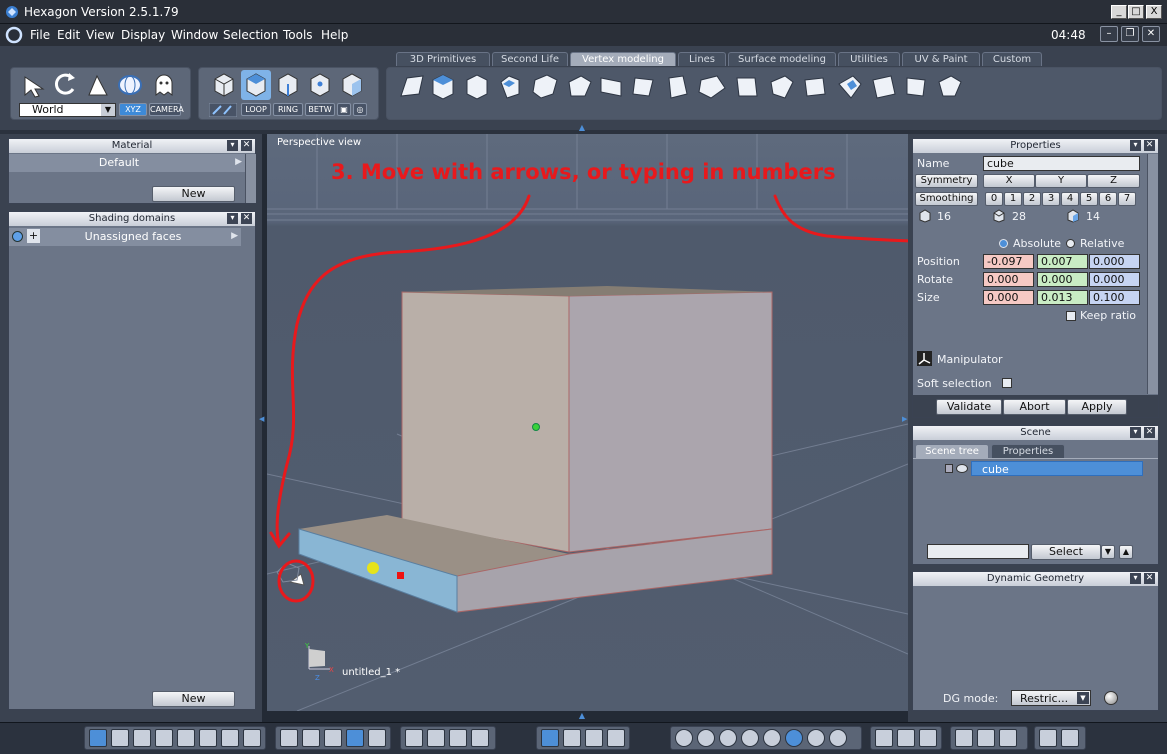 Image resolution: width=1167 pixels, height=754 pixels. Describe the element at coordinates (1051, 199) in the screenshot. I see `smoothing-3-button: 3` at that location.